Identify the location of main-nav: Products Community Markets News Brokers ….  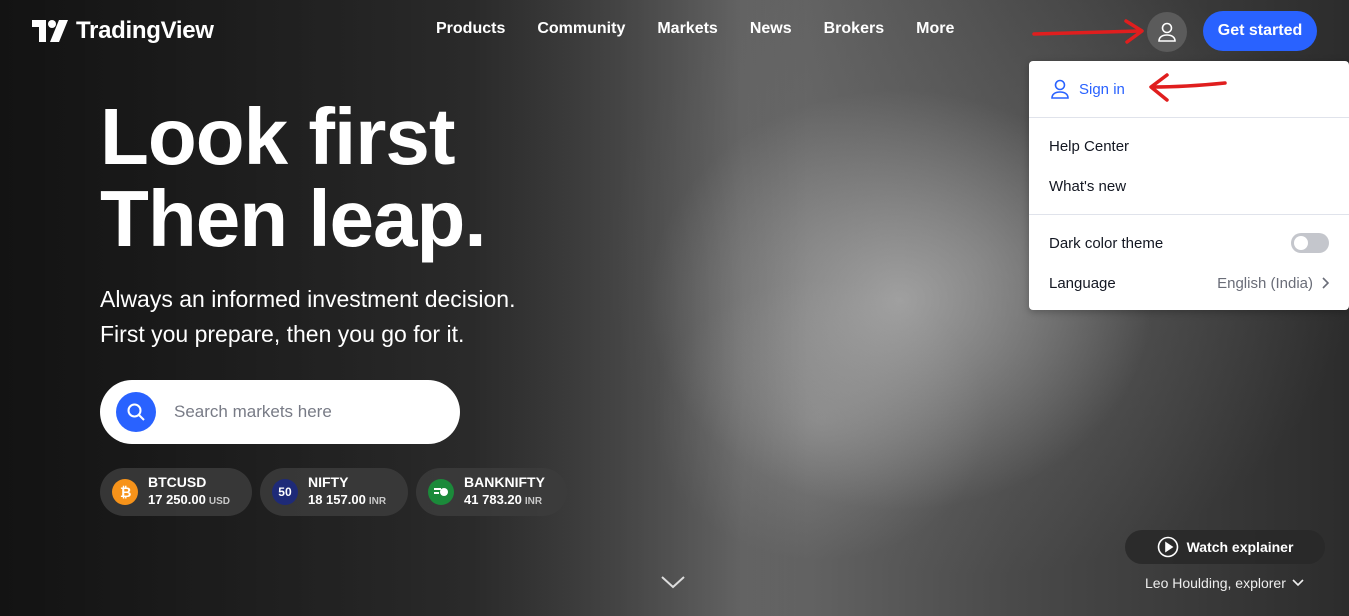
(695, 29).